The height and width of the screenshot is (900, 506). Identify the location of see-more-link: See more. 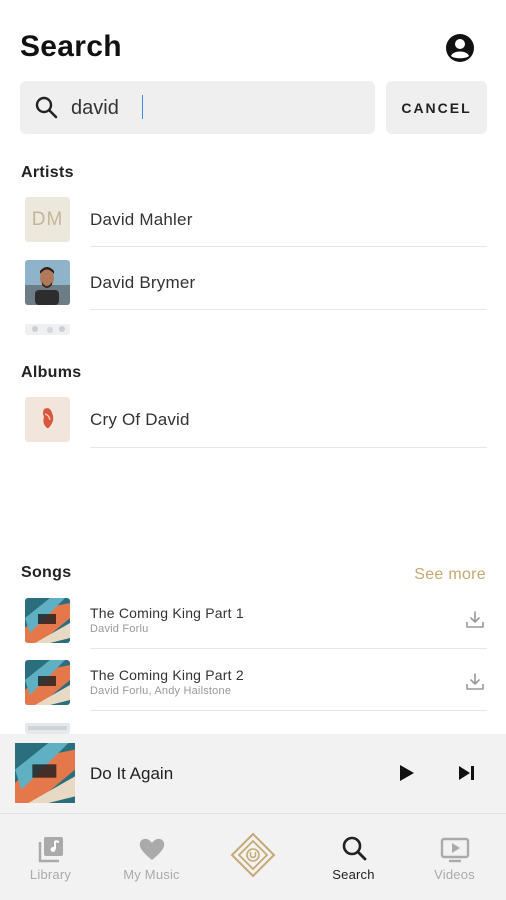
(450, 575).